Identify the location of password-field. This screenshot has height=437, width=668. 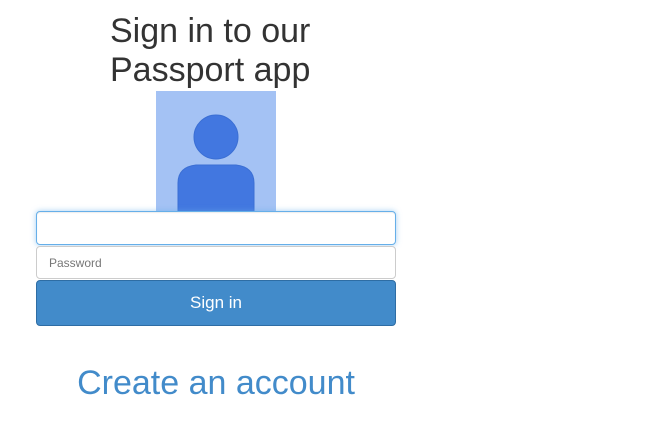
(216, 262).